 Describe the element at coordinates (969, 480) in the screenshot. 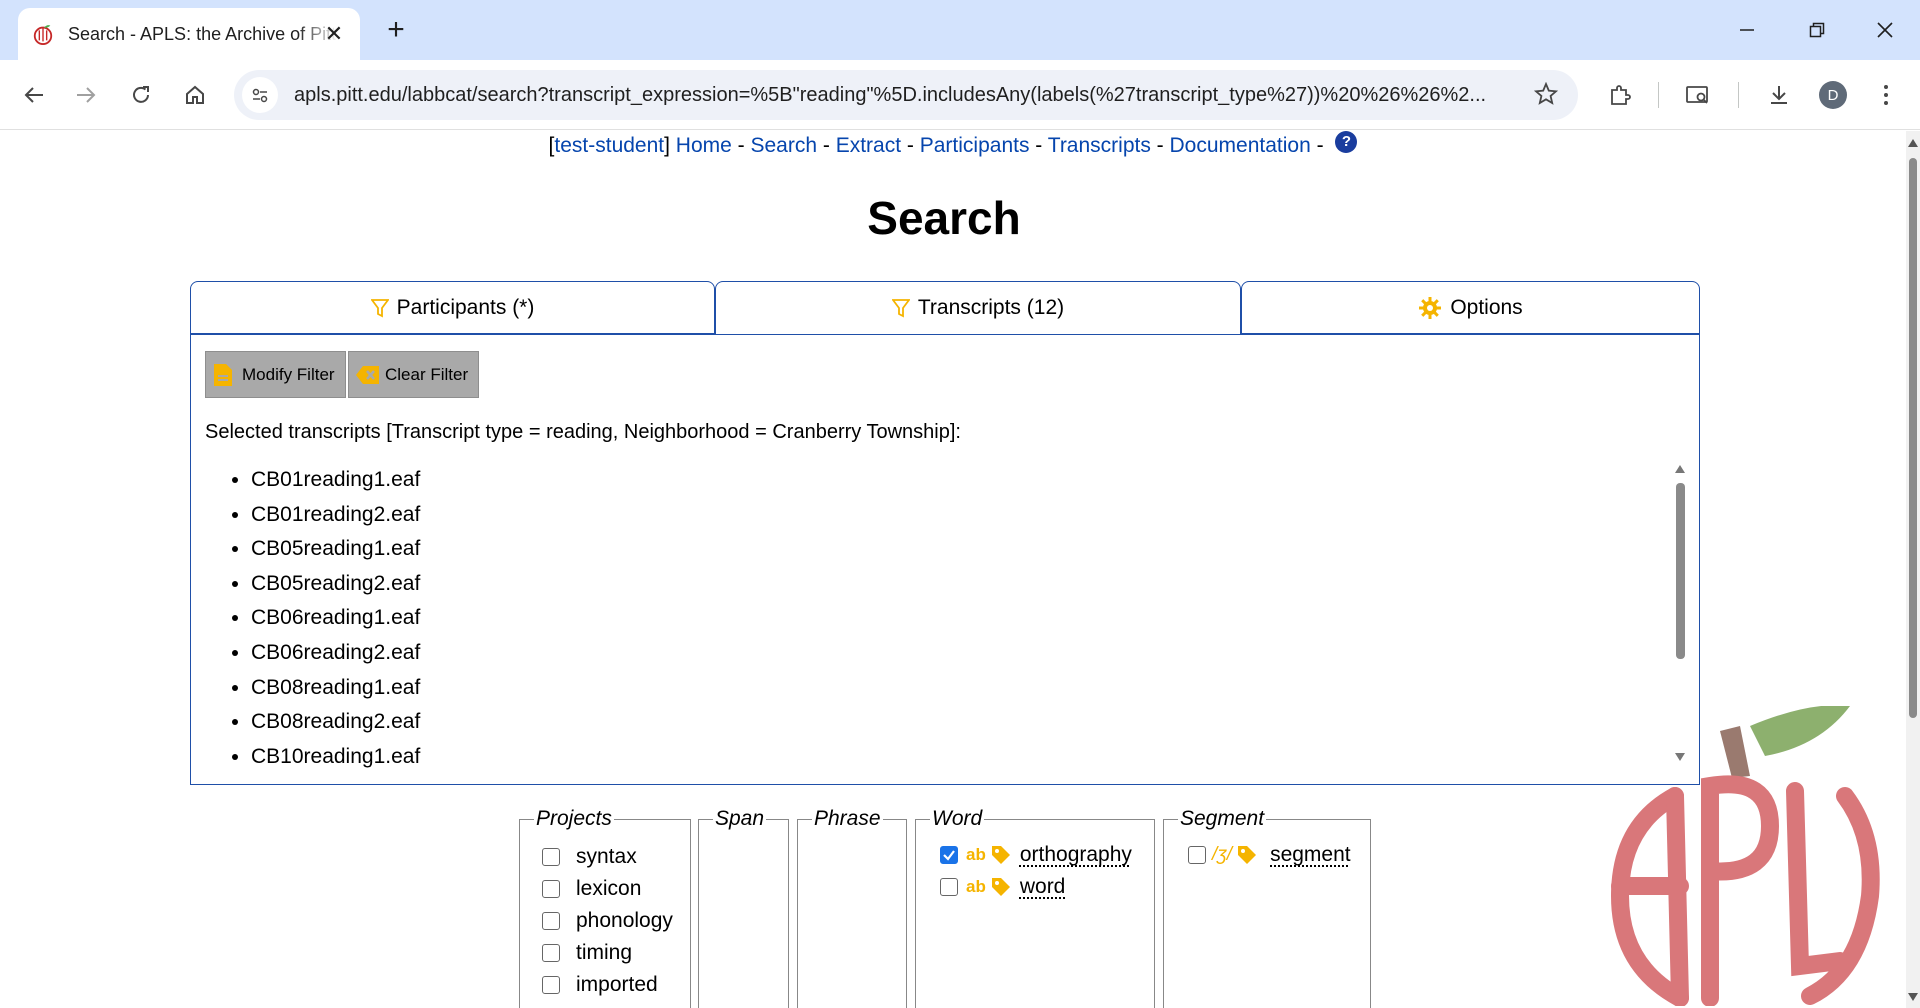

I see `transcript-list-item: CB01reading1.eaf` at that location.